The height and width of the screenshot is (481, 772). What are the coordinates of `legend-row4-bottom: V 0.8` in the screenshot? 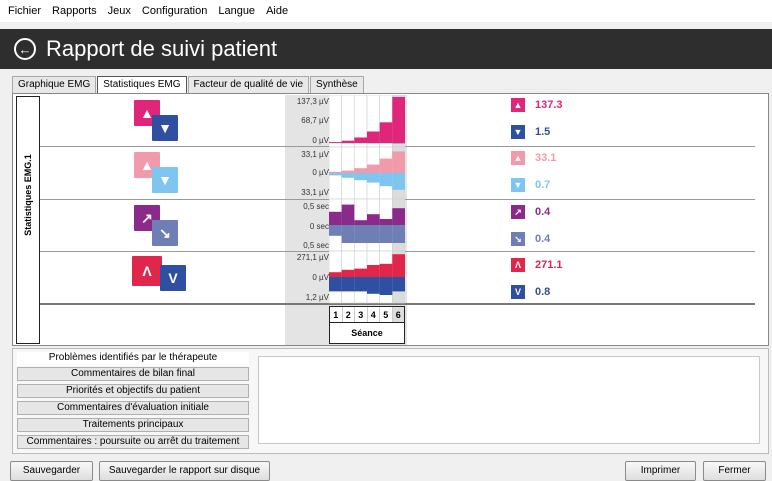 It's located at (530, 292).